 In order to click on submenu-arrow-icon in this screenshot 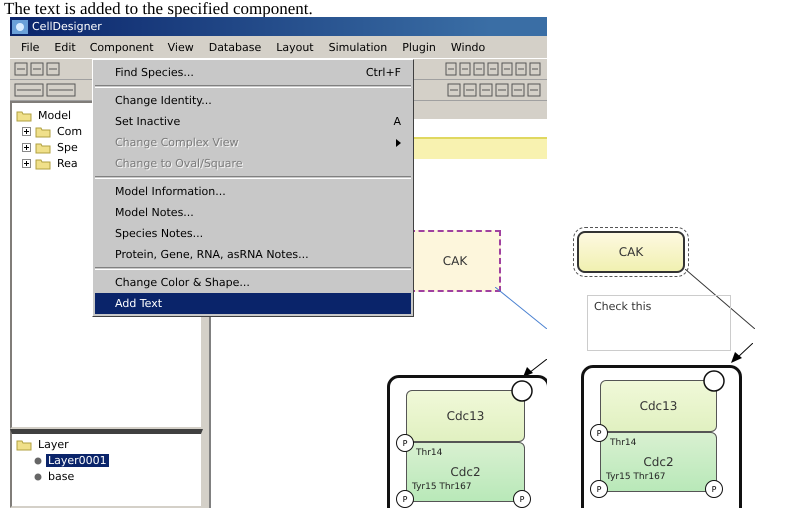, I will do `click(398, 142)`.